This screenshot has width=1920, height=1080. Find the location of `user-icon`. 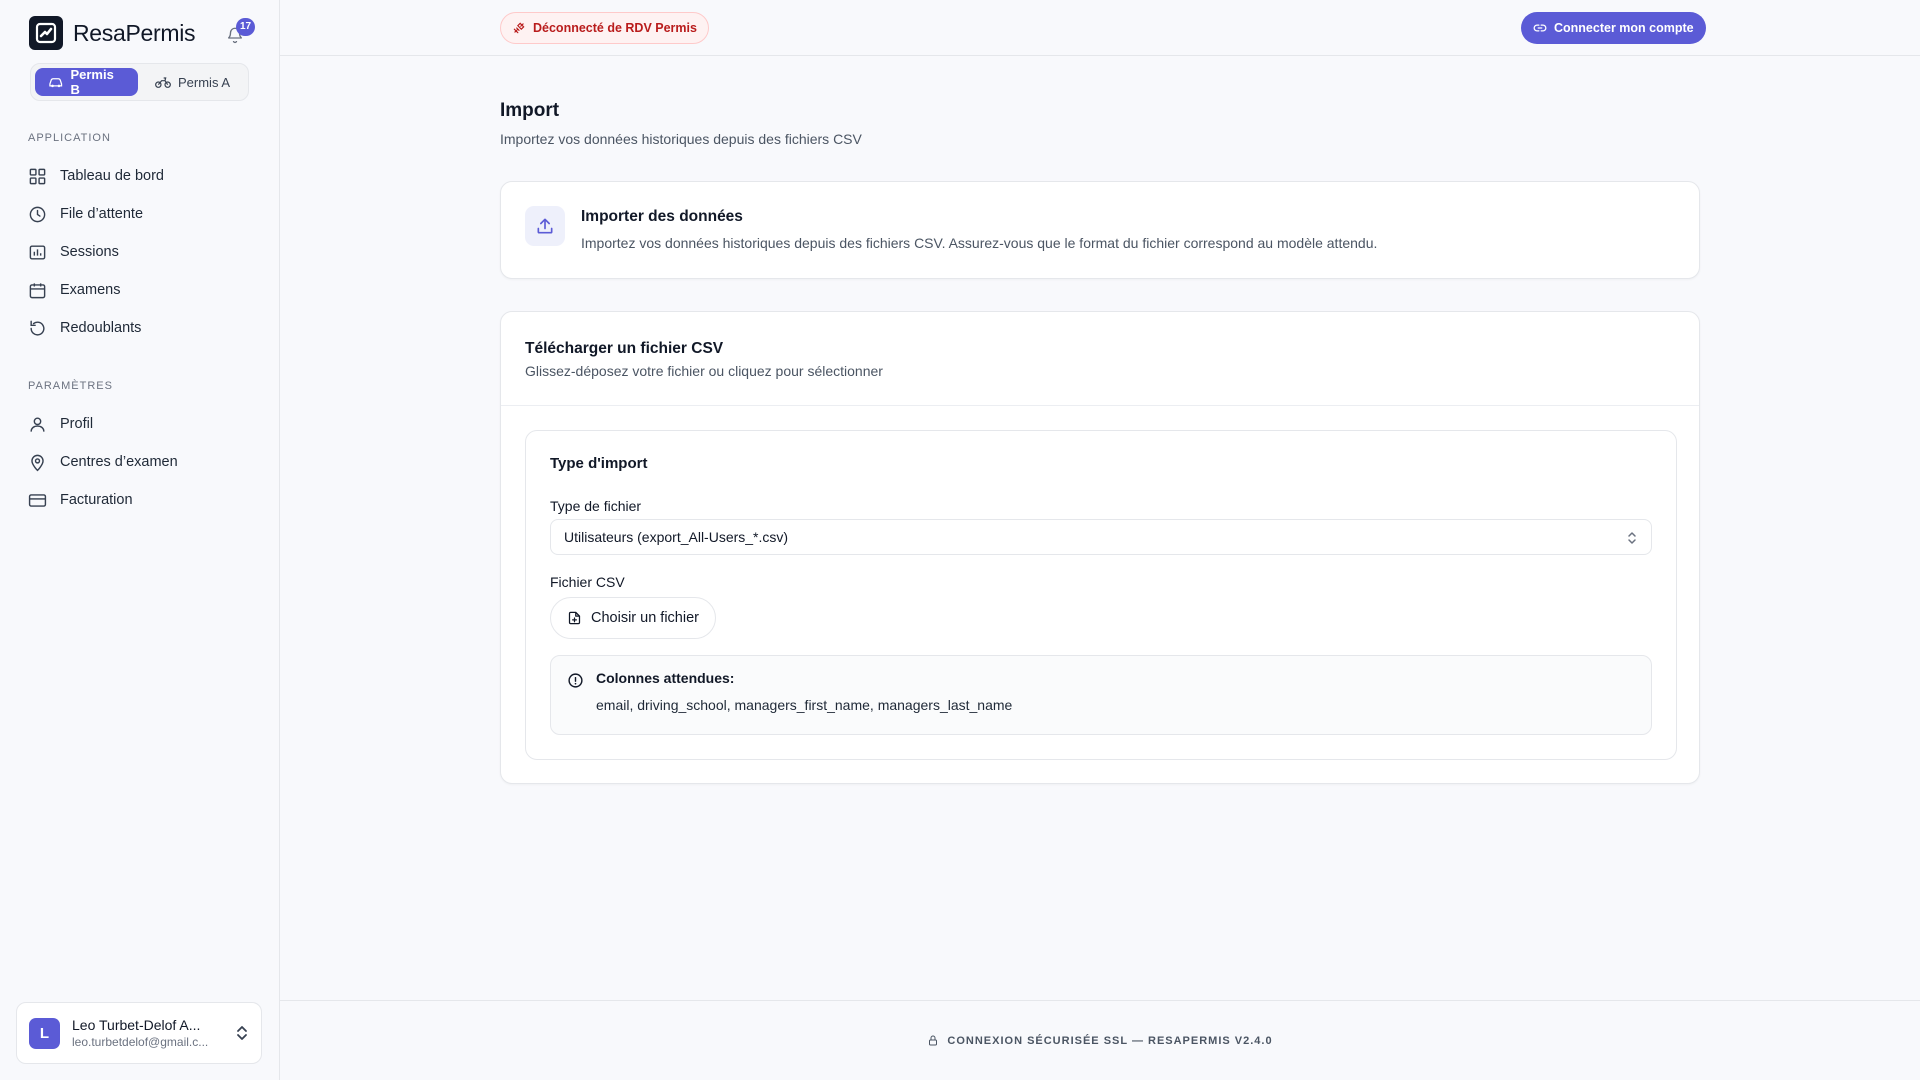

user-icon is located at coordinates (37, 424).